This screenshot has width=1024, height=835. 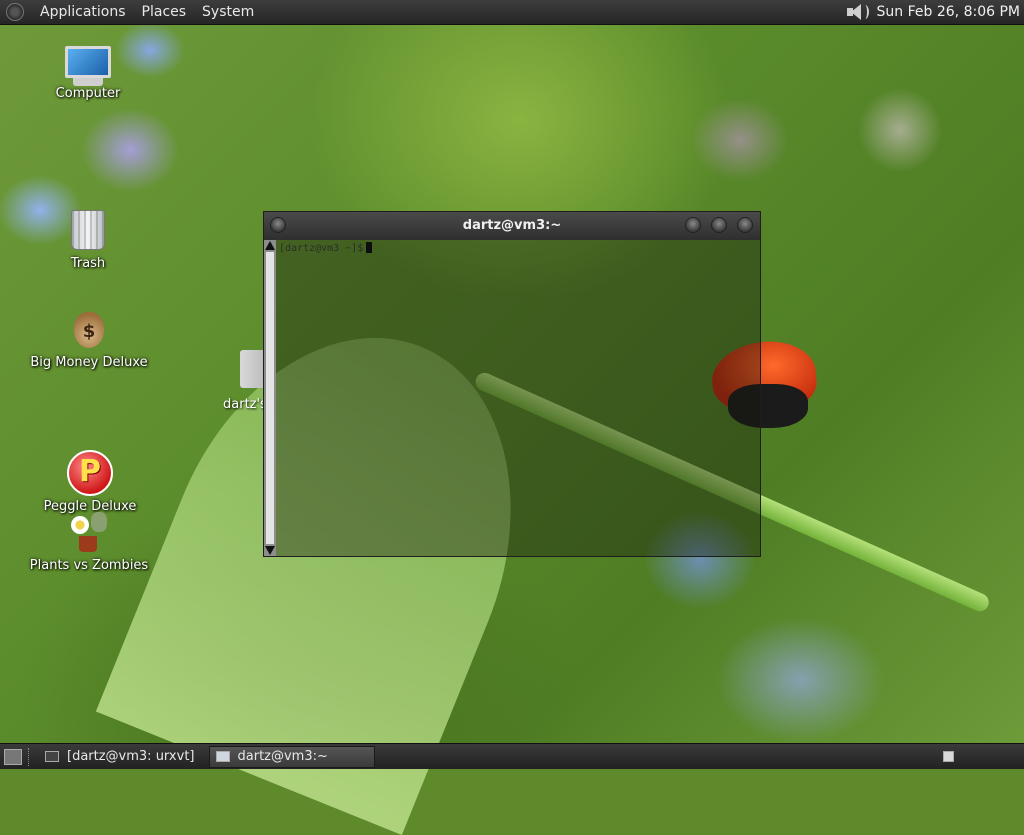 I want to click on taskbar-item-urxvt: [dartz@vm3: urxvt], so click(x=122, y=757).